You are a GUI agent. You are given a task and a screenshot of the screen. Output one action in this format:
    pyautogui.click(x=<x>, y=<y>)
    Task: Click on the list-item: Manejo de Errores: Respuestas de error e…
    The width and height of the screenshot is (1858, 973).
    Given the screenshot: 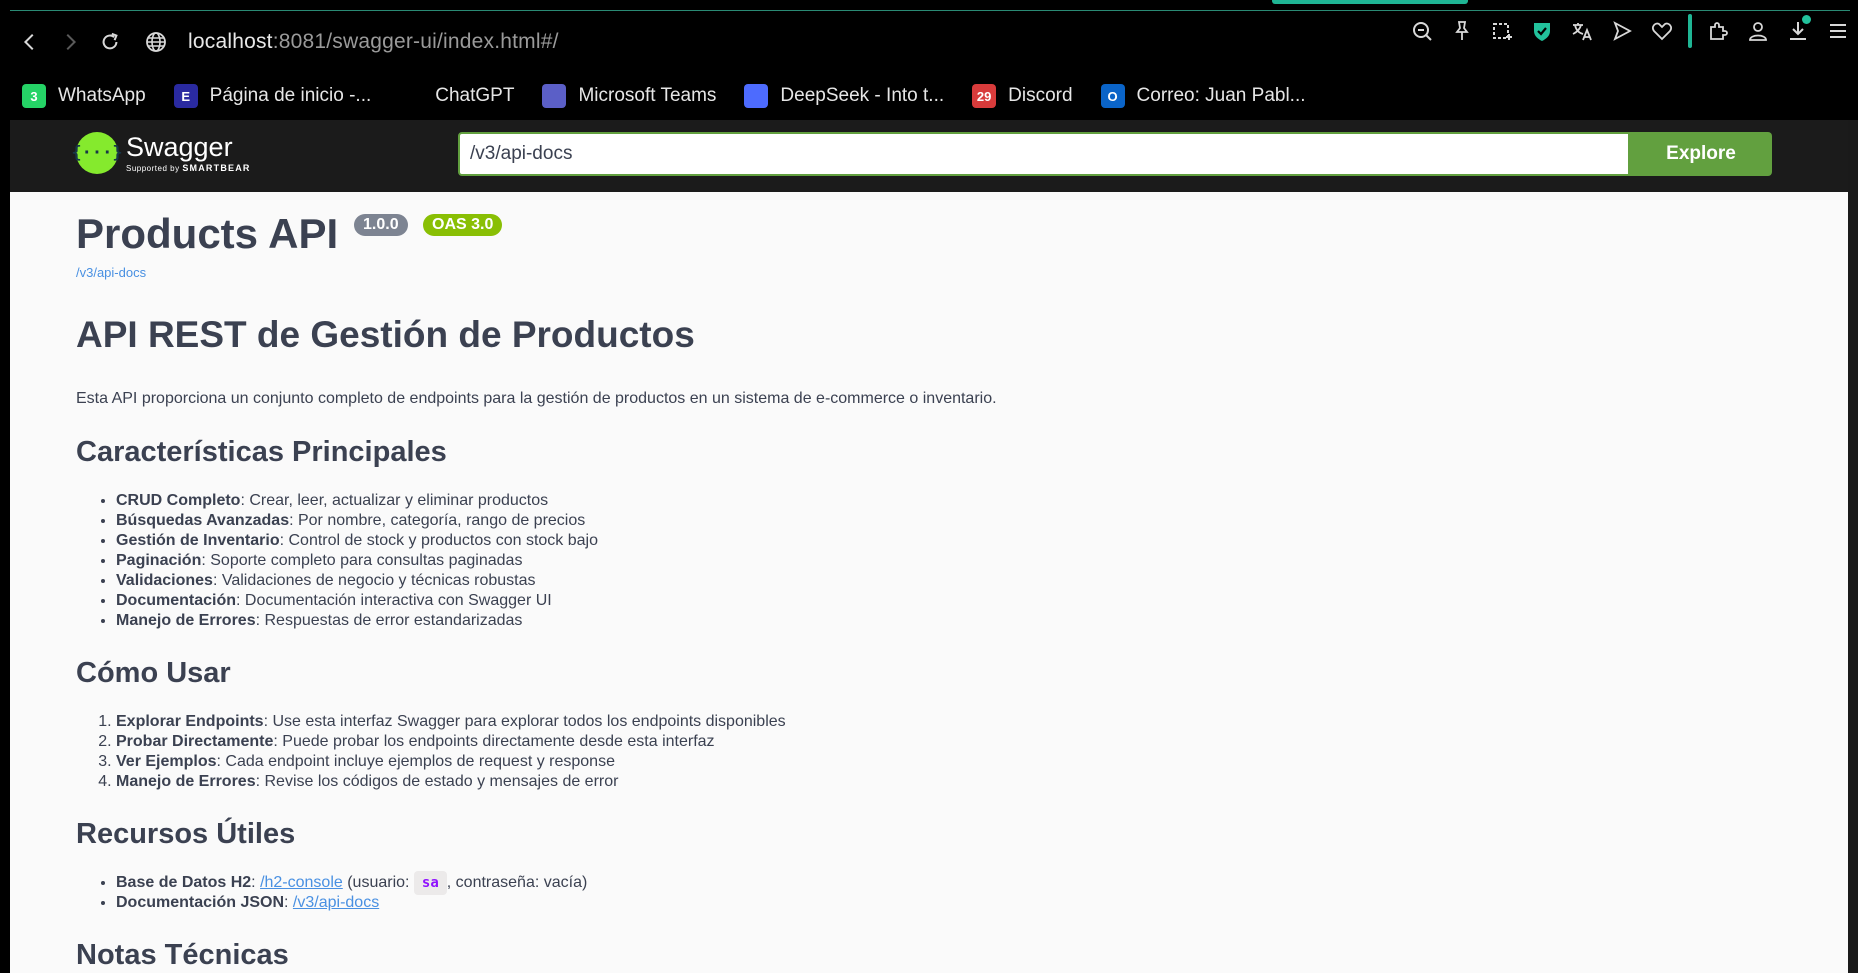 What is the action you would take?
    pyautogui.click(x=946, y=621)
    